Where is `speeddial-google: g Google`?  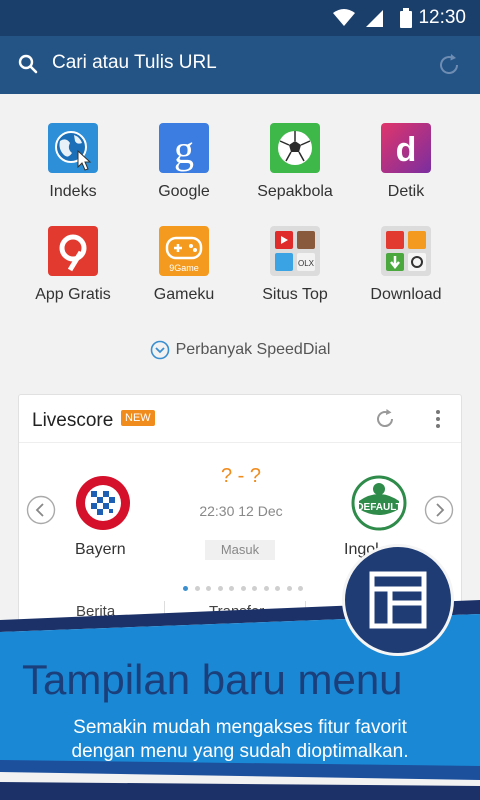 speeddial-google: g Google is located at coordinates (184, 162).